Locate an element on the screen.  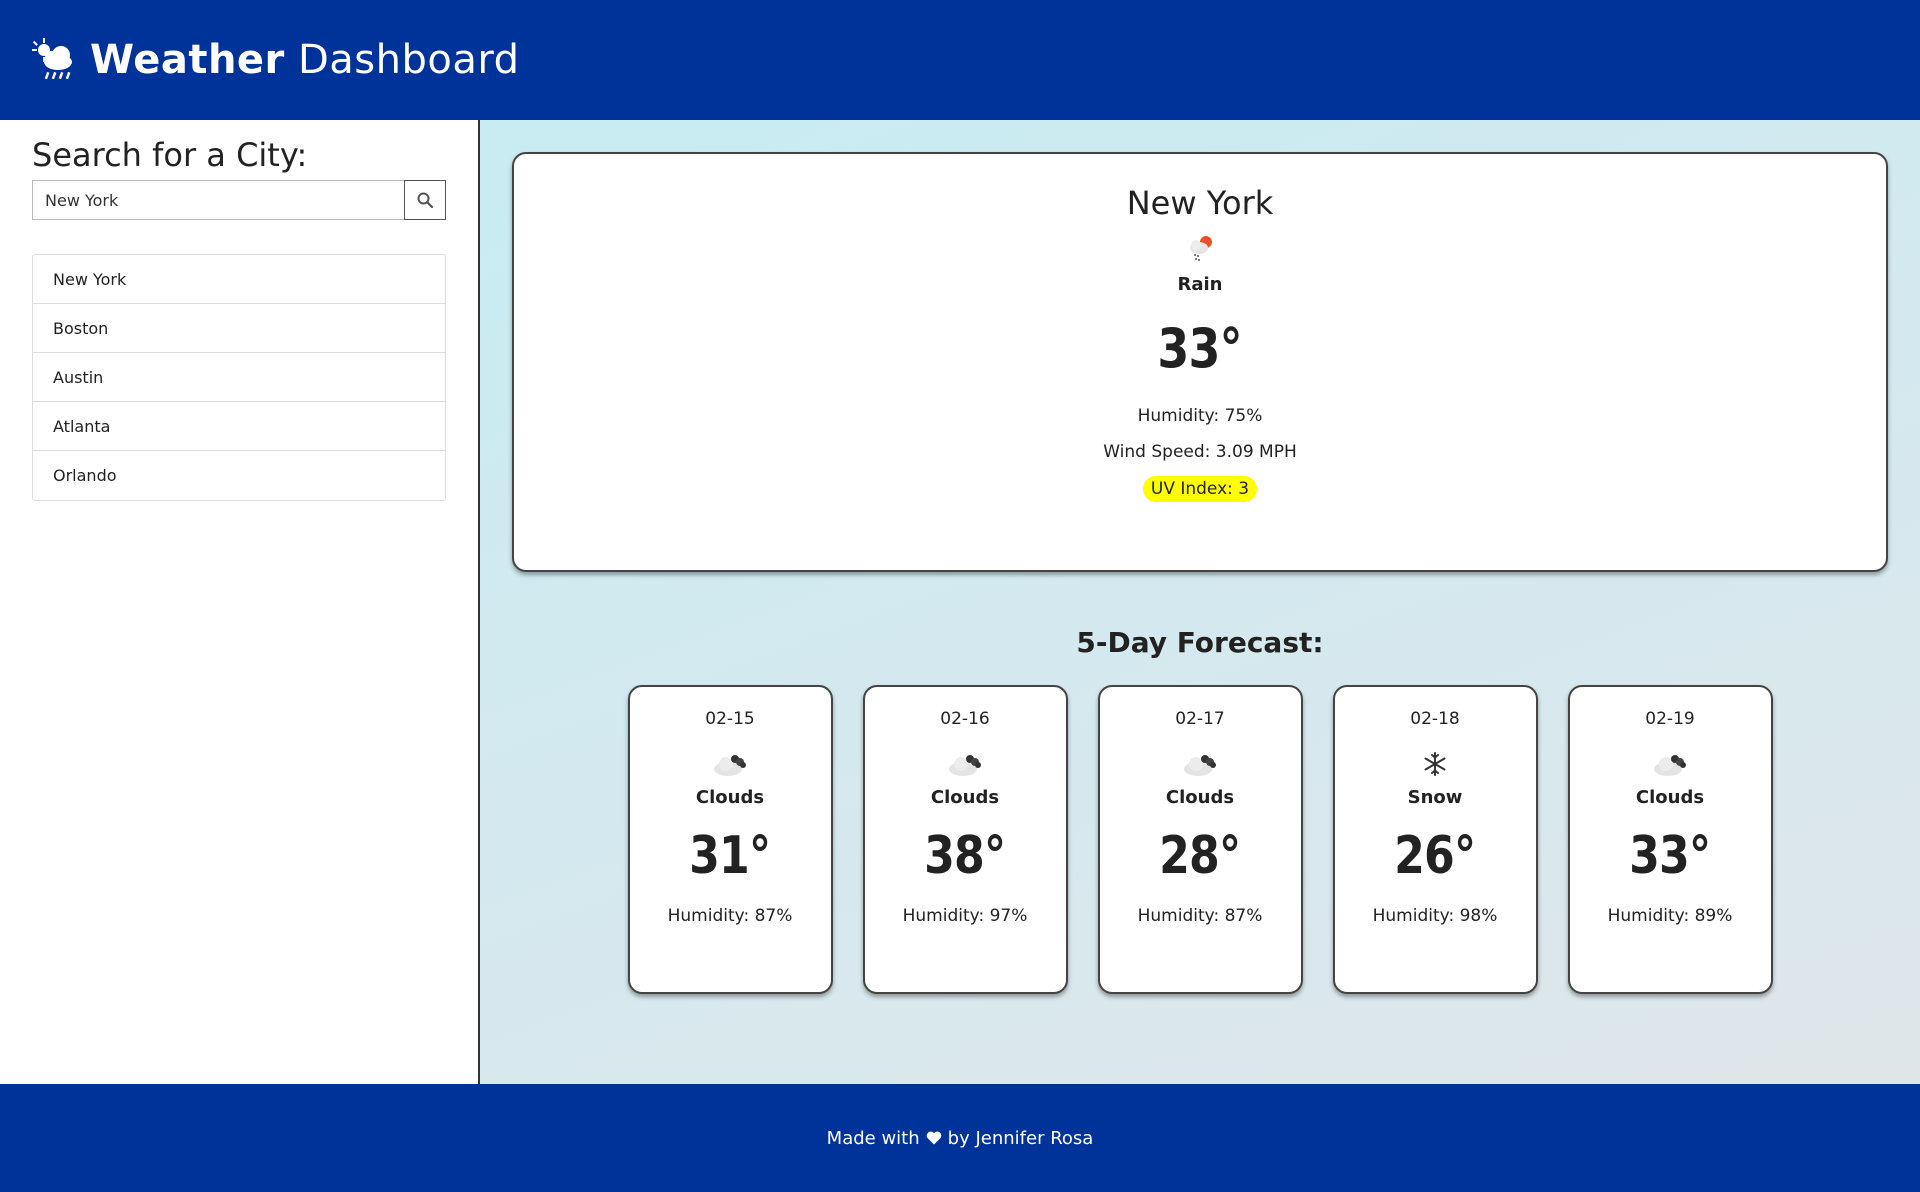
forecast-card: 02-17 Clouds 28° Humidity: 87% is located at coordinates (1200, 839).